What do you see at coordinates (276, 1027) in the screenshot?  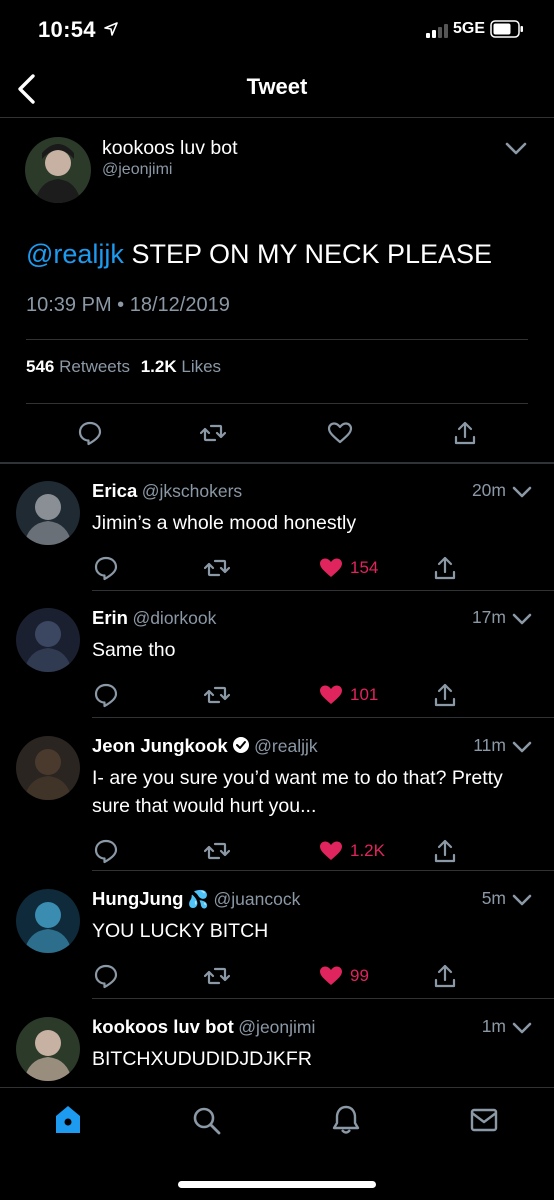 I see `reply-author-handle: @jeonjimi` at bounding box center [276, 1027].